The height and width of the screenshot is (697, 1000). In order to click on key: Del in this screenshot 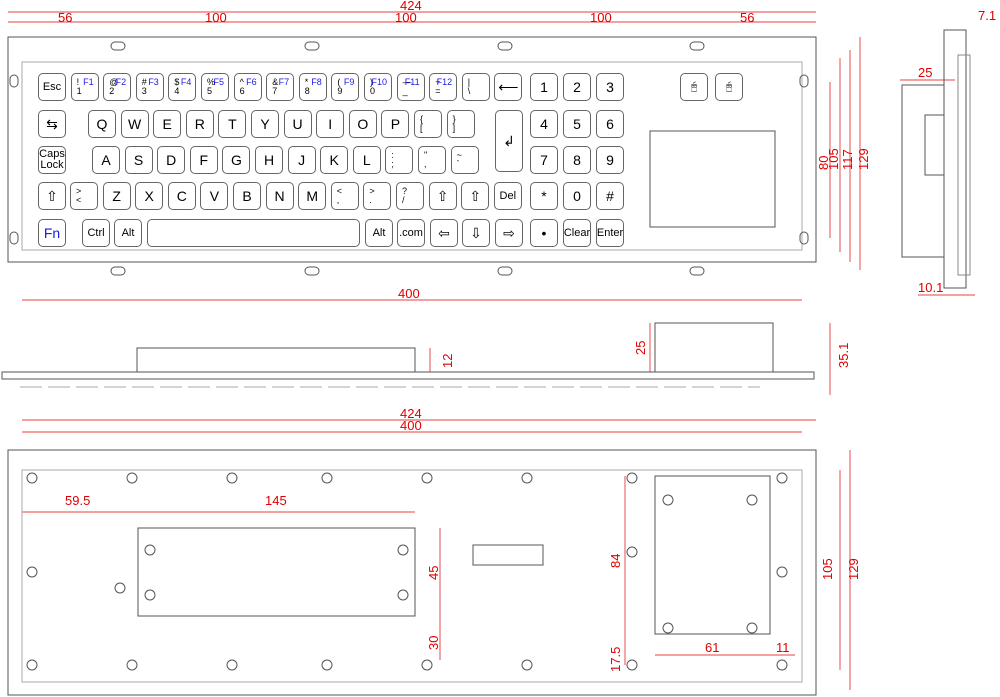, I will do `click(507, 196)`.